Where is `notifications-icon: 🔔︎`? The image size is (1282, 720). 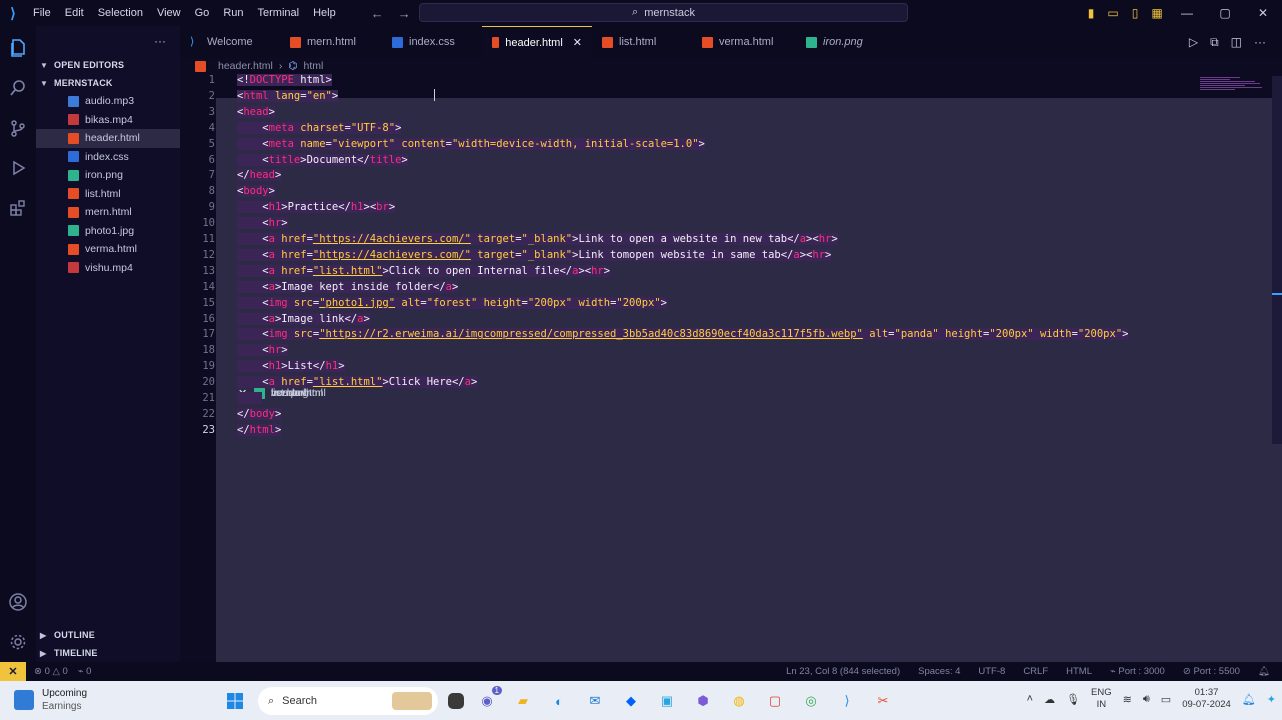
notifications-icon: 🔔︎ is located at coordinates (1264, 671).